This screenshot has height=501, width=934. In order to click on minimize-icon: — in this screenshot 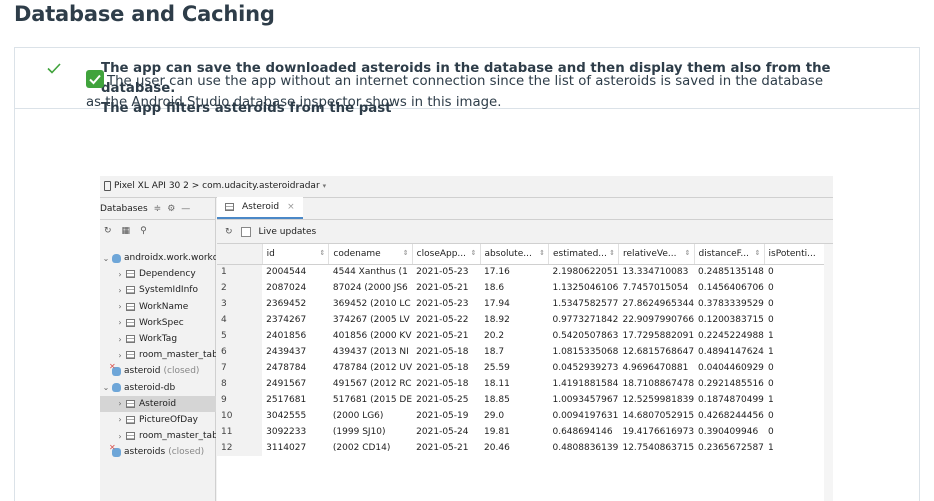, I will do `click(185, 209)`.